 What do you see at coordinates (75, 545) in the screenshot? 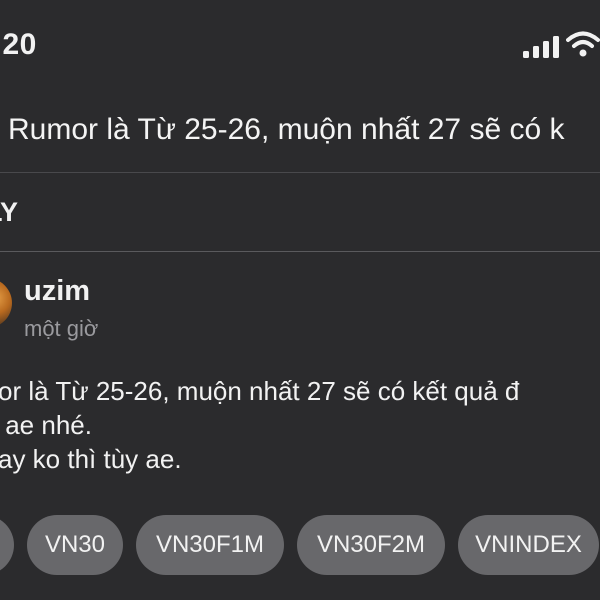
I see `tag-chip-vn30: VN30` at bounding box center [75, 545].